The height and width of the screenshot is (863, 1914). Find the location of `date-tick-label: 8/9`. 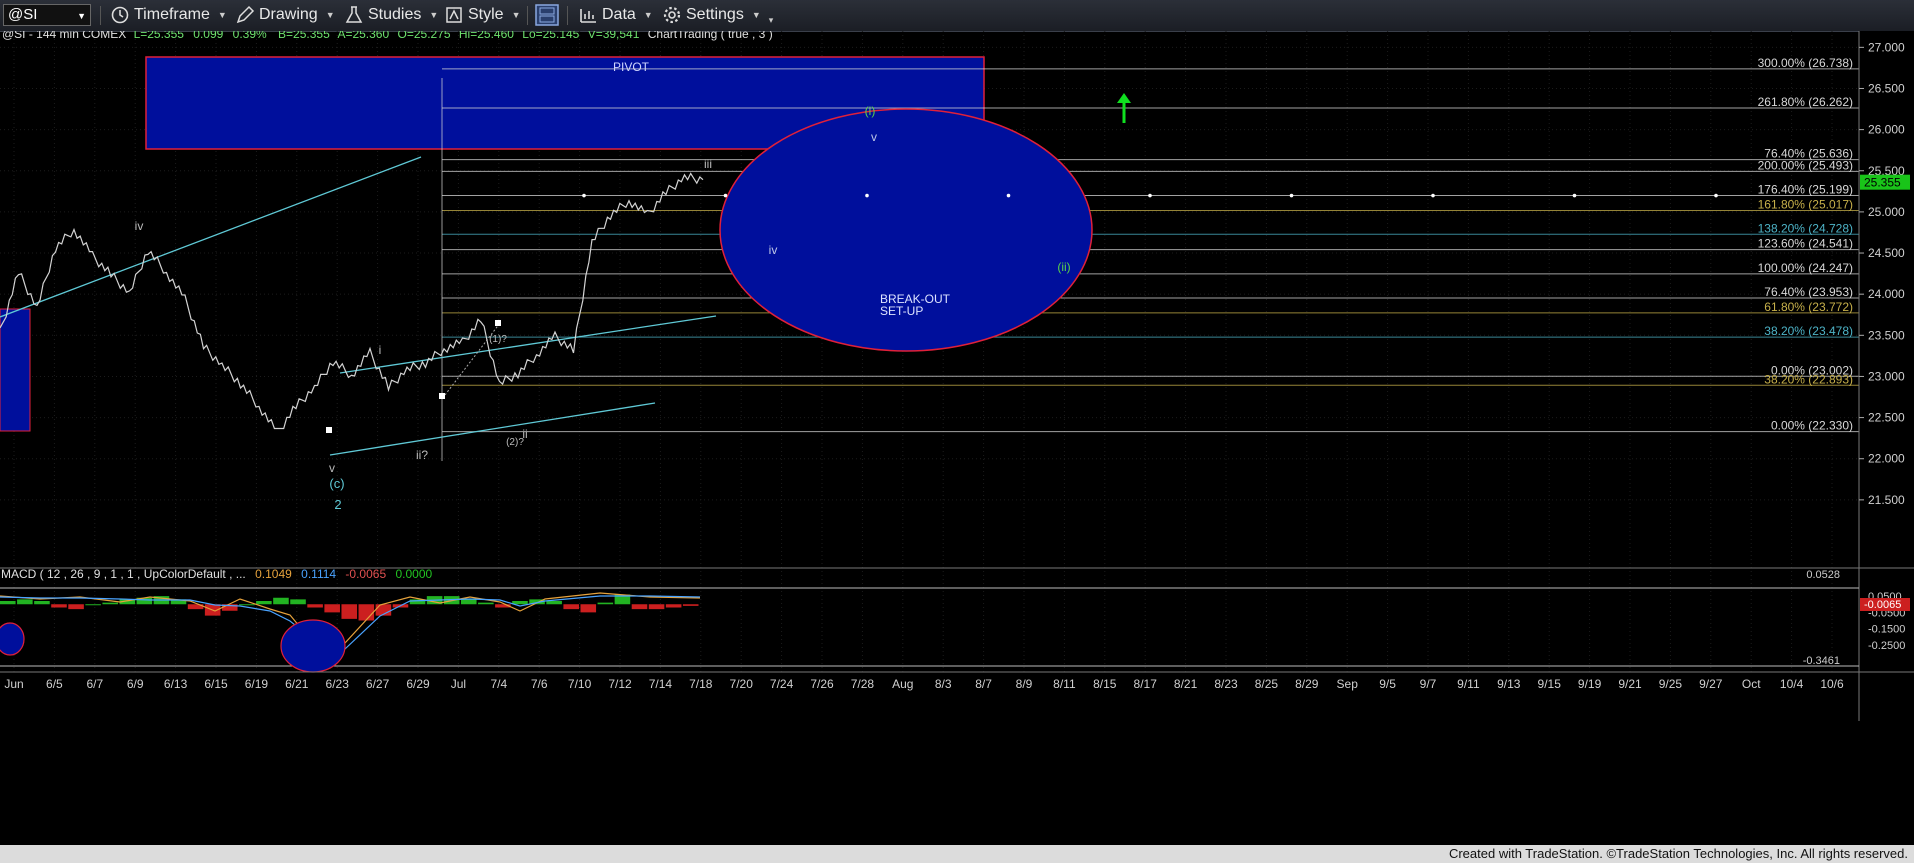

date-tick-label: 8/9 is located at coordinates (1024, 684).